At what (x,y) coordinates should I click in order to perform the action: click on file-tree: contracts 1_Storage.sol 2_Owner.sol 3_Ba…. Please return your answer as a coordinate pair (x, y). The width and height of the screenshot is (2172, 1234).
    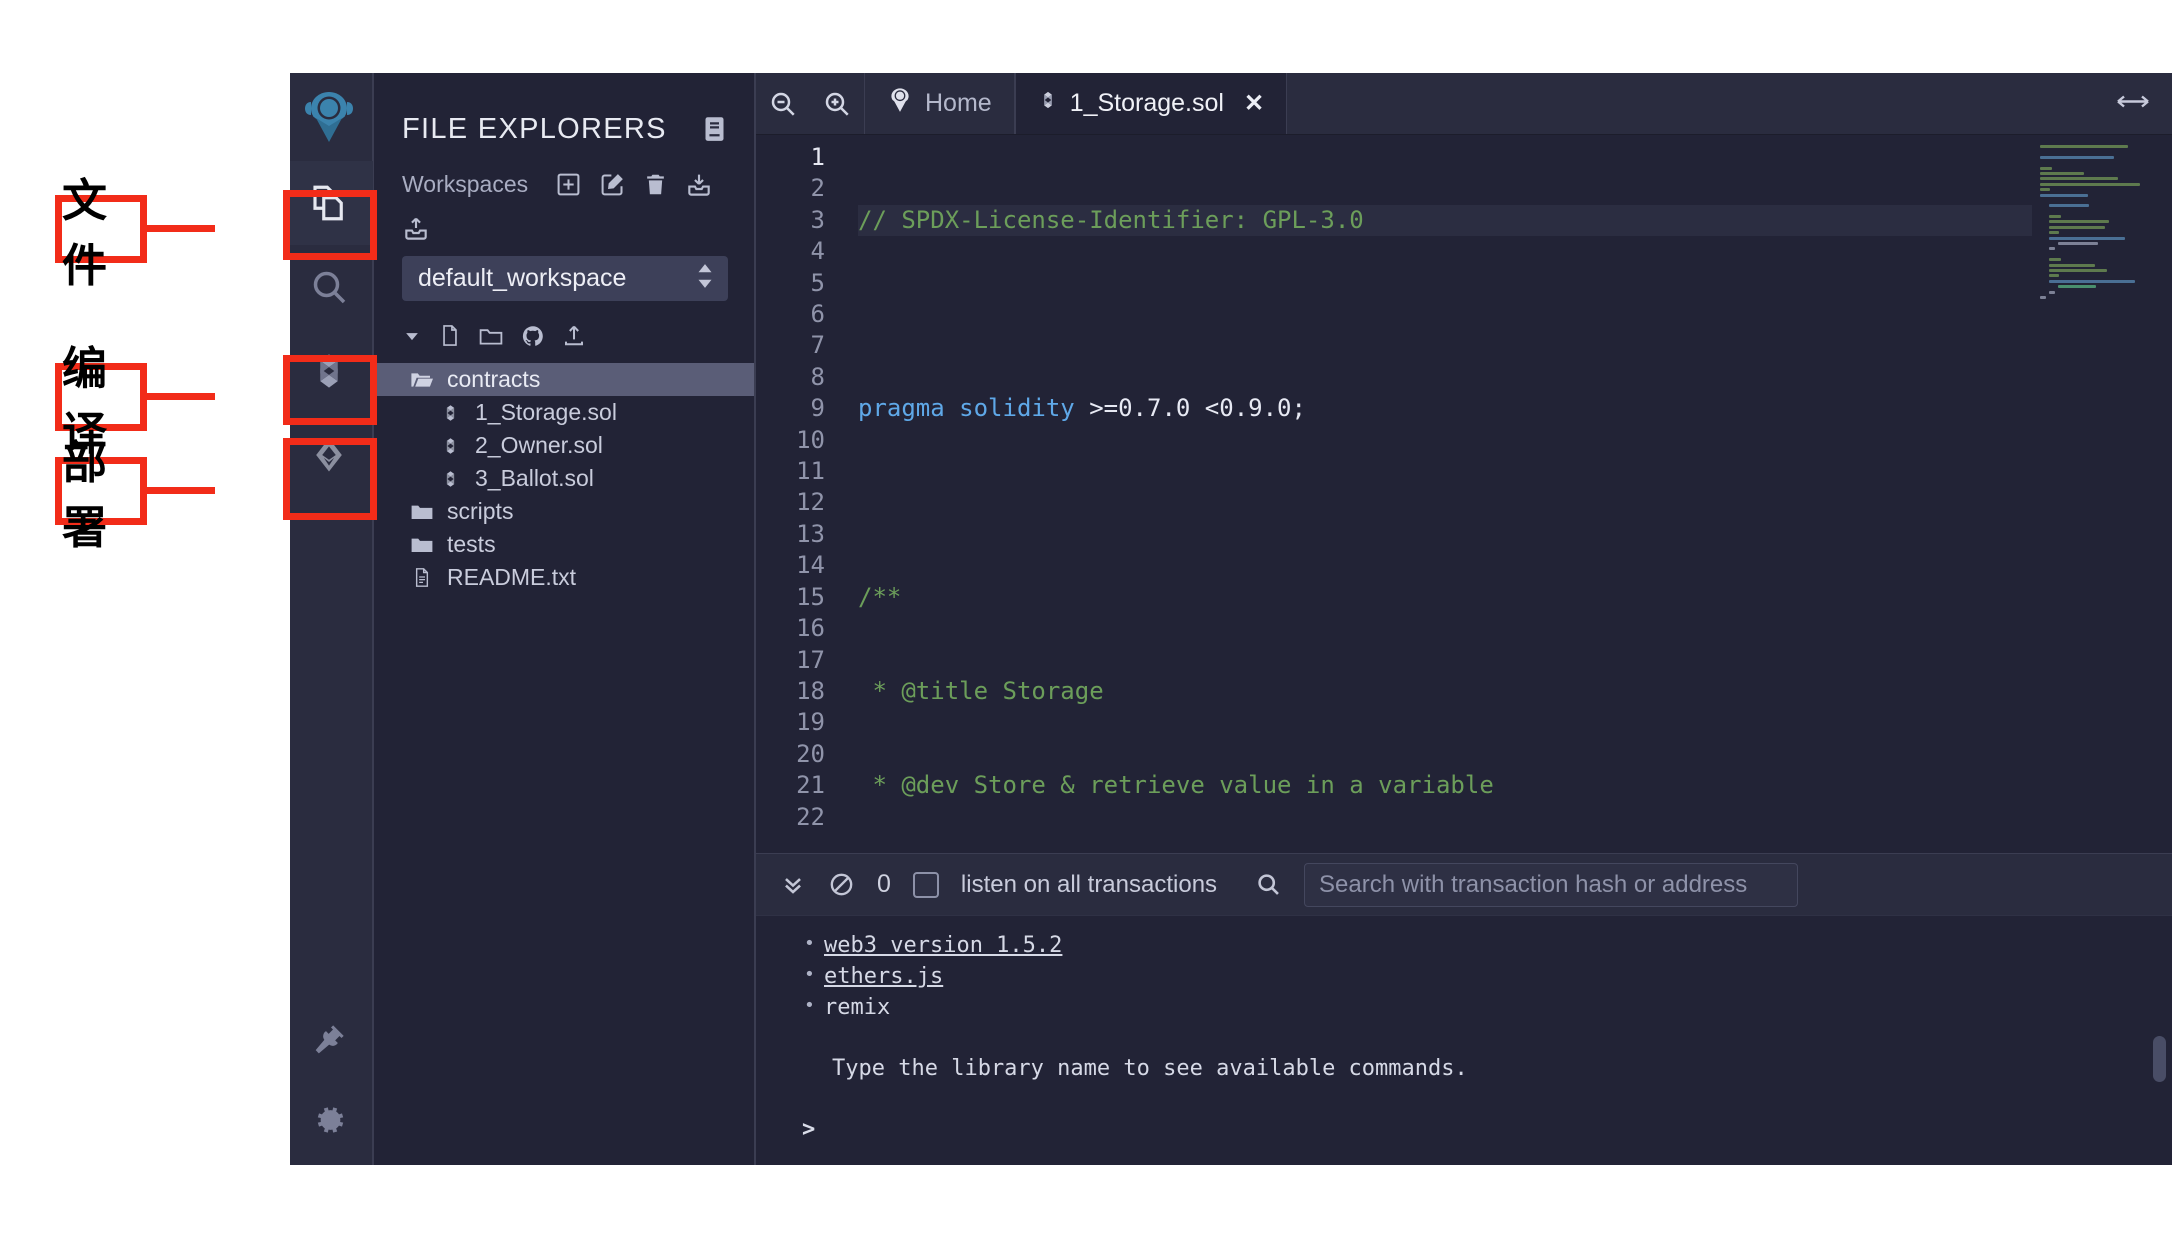
    Looking at the image, I should click on (564, 447).